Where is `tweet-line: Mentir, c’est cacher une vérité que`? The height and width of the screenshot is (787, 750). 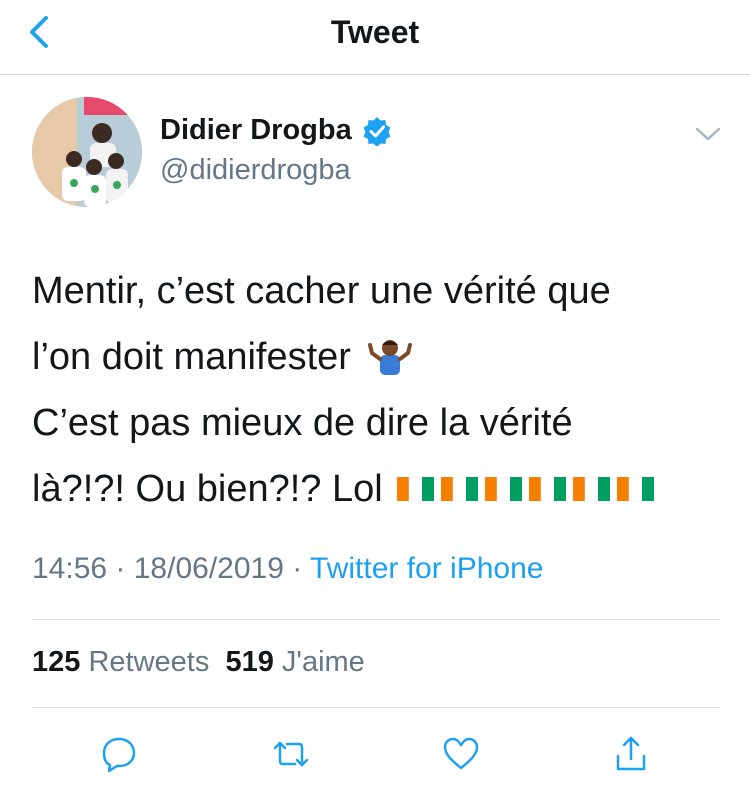
tweet-line: Mentir, c’est cacher une vérité que is located at coordinates (321, 291).